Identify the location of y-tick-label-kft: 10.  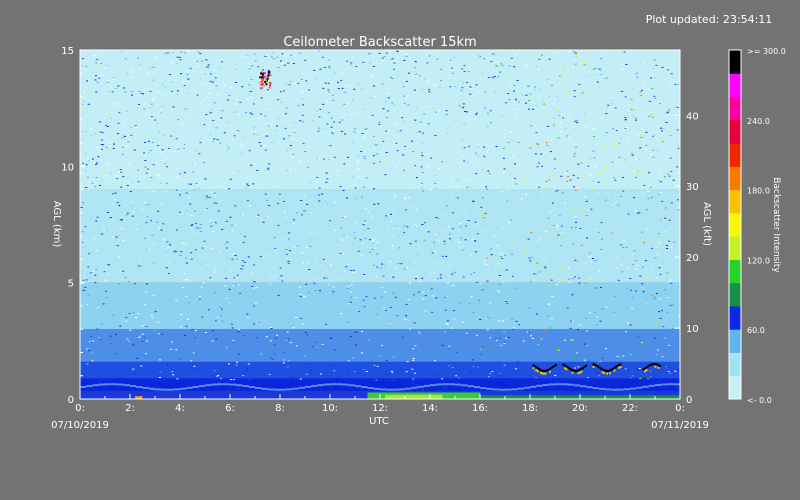
(692, 329).